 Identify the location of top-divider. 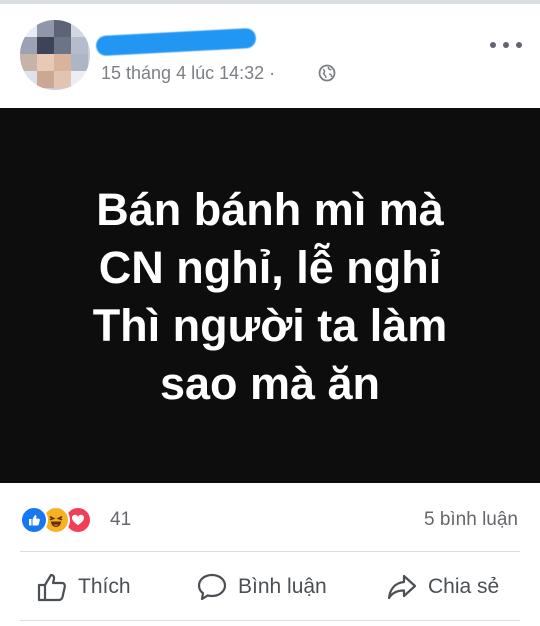
(270, 2).